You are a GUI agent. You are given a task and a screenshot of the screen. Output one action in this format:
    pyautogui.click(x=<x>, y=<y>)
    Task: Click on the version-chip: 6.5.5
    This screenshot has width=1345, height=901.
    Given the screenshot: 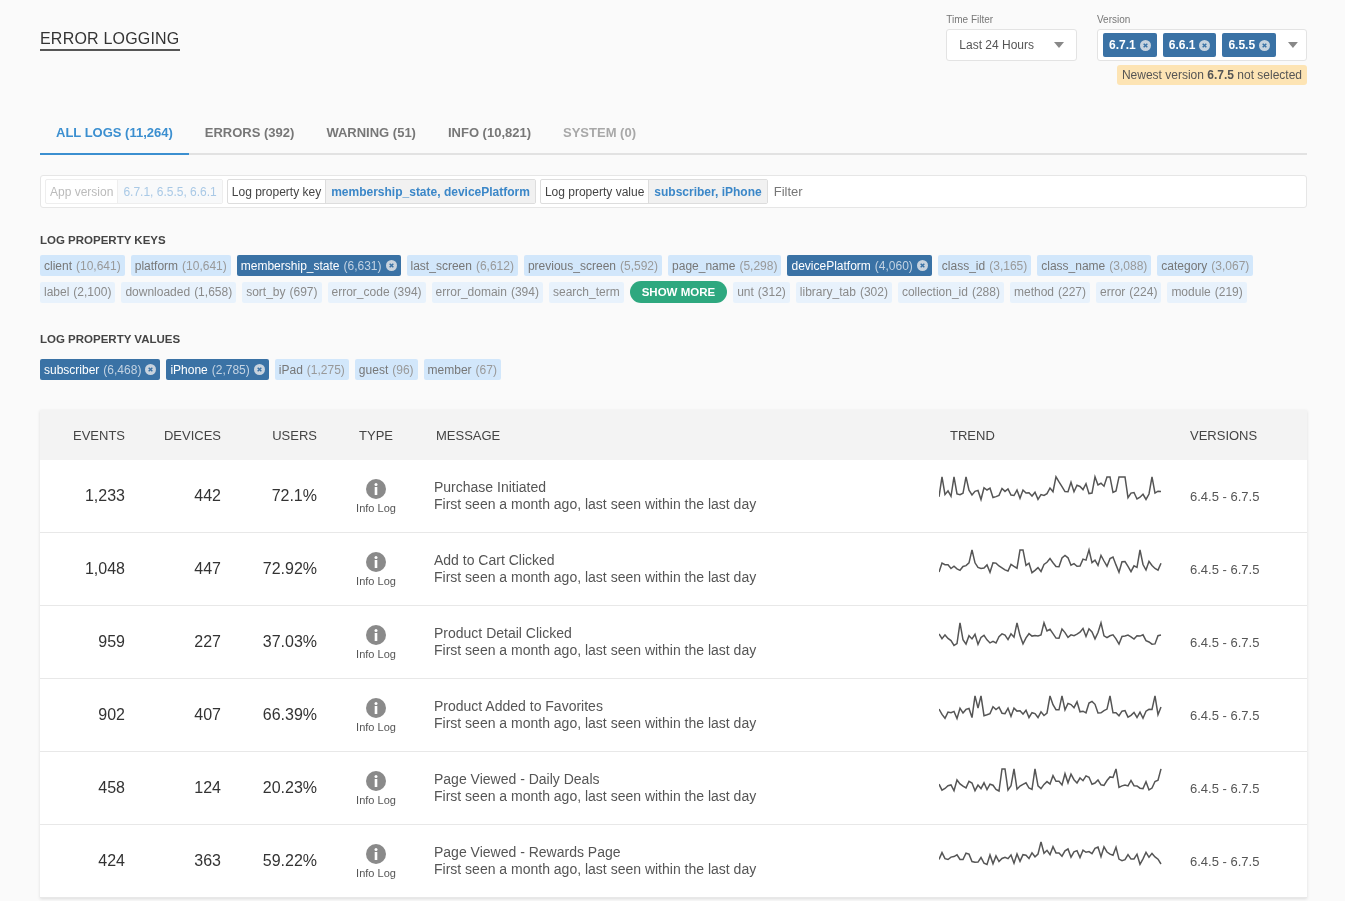 What is the action you would take?
    pyautogui.click(x=1249, y=45)
    